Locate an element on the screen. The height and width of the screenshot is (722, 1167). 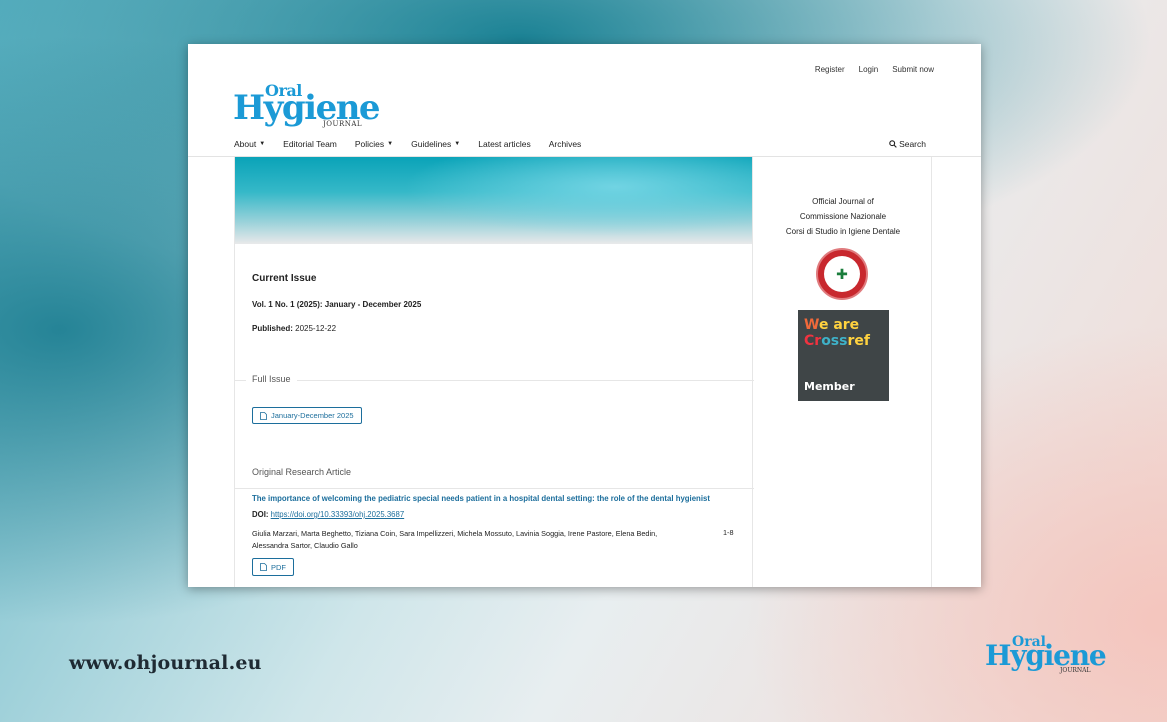
crossref-cr: Cr is located at coordinates (813, 341).